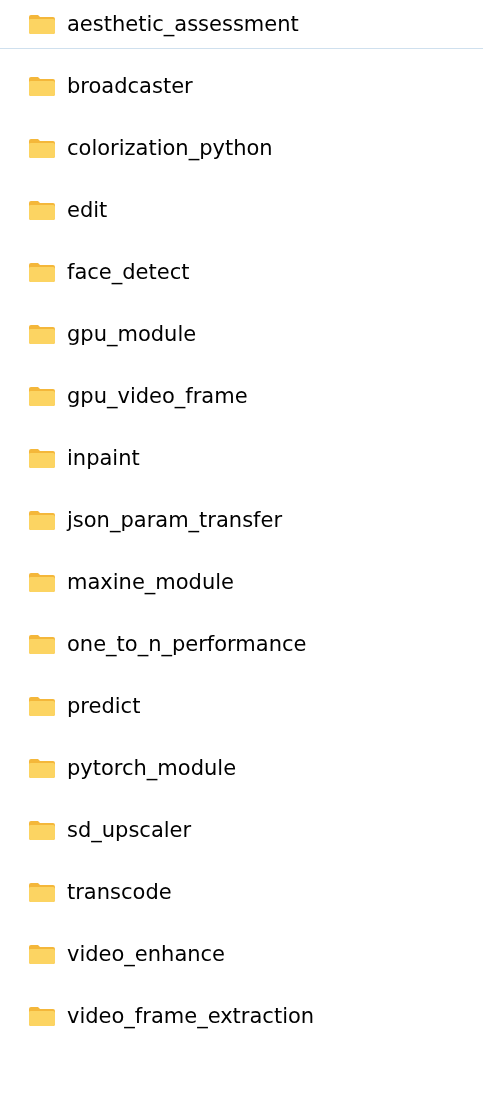 The height and width of the screenshot is (1099, 483). What do you see at coordinates (129, 830) in the screenshot?
I see `folder-name: sd_upscaler` at bounding box center [129, 830].